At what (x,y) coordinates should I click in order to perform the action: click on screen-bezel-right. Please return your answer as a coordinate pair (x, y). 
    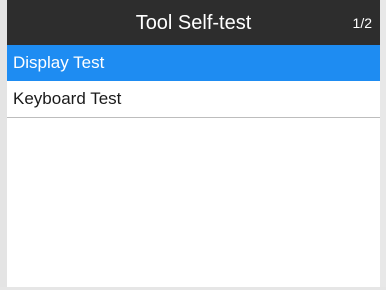
    Looking at the image, I should click on (383, 145).